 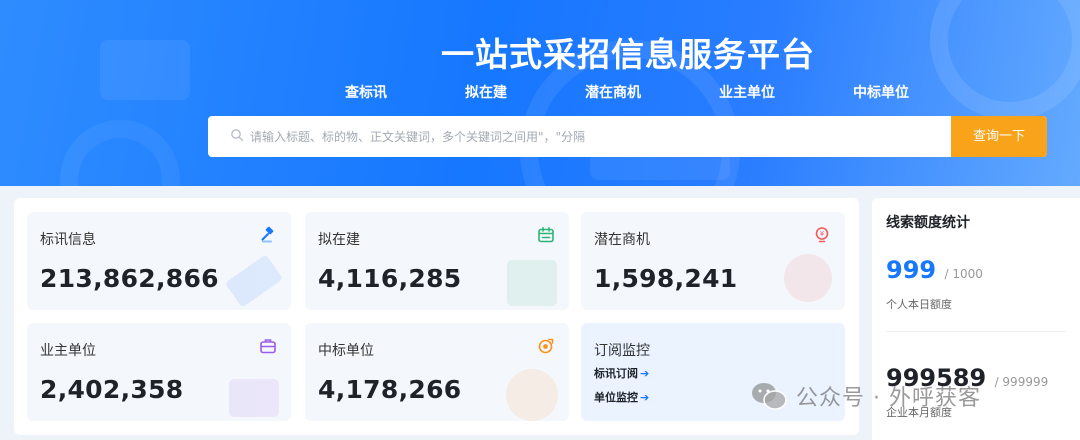 What do you see at coordinates (346, 351) in the screenshot?
I see `stat-label: 中标单位` at bounding box center [346, 351].